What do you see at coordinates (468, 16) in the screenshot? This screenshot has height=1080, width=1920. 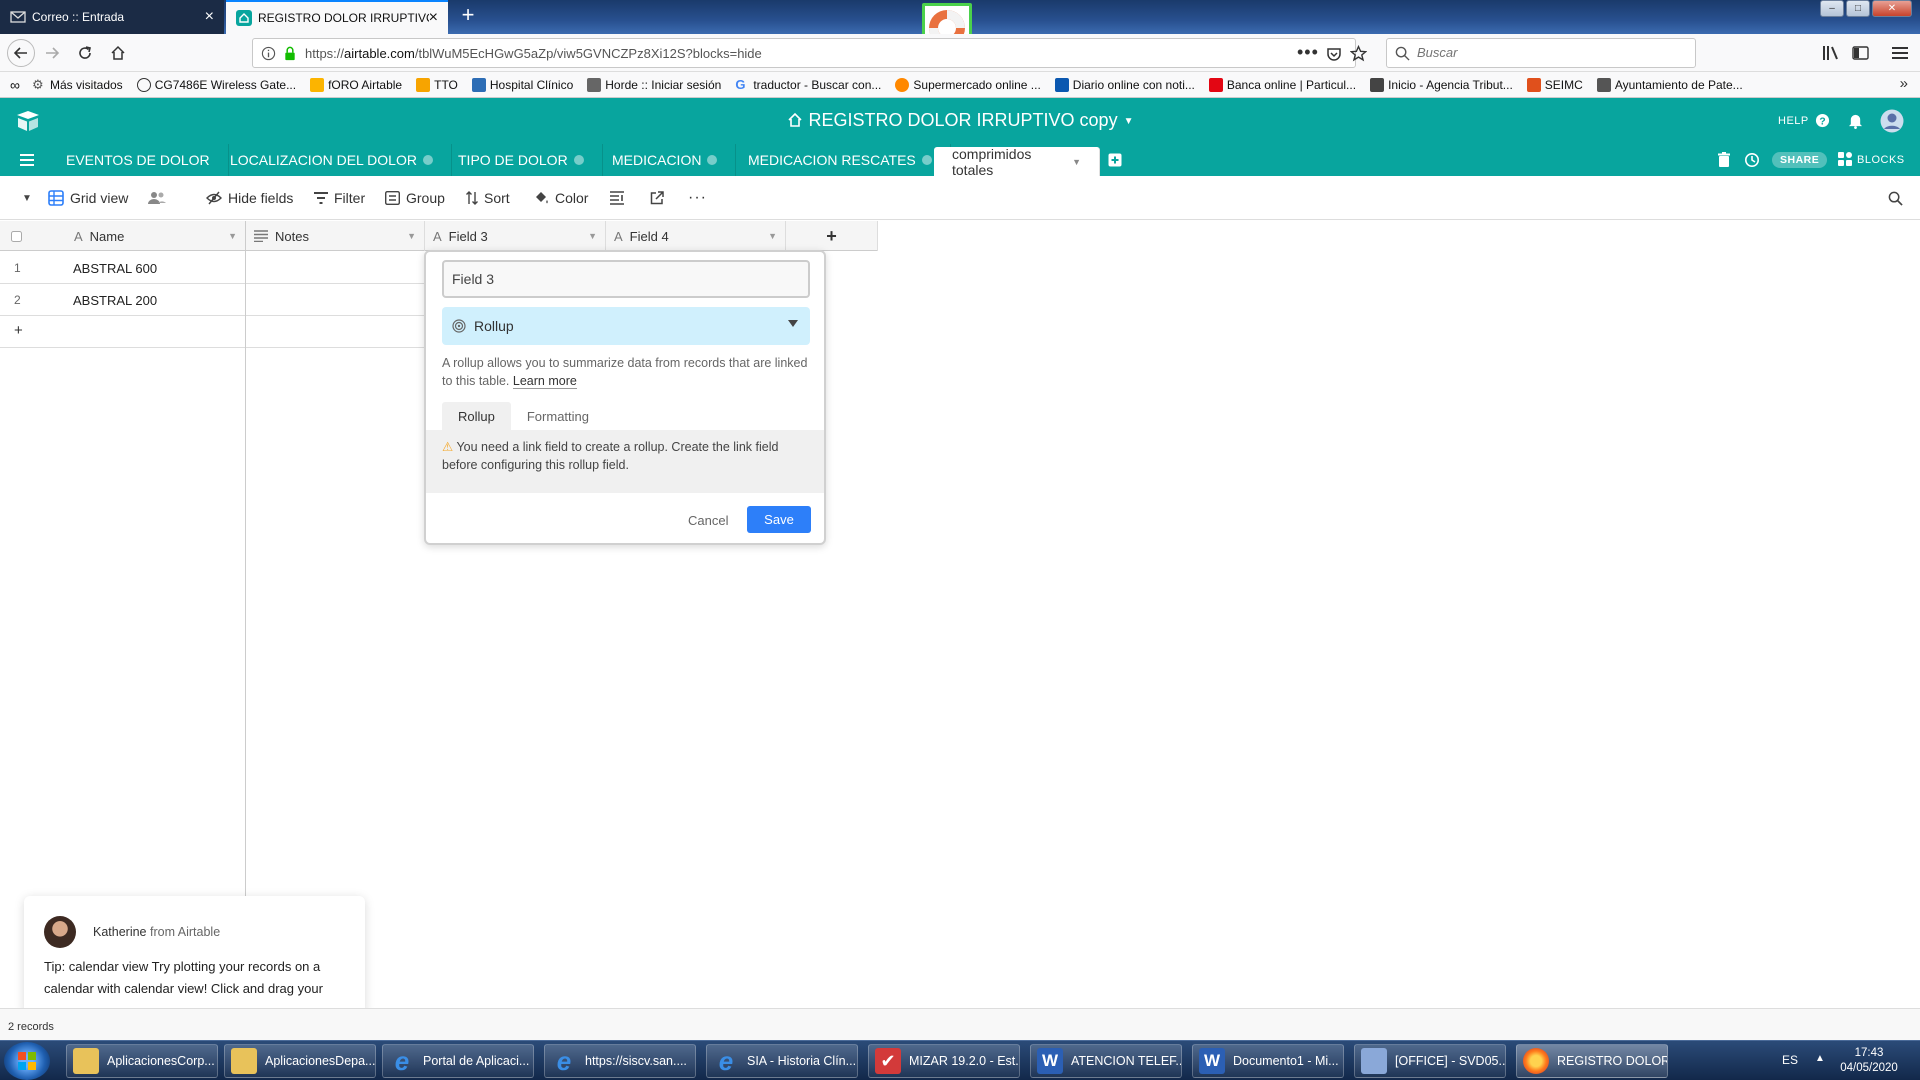 I see `new-tab-button: +` at bounding box center [468, 16].